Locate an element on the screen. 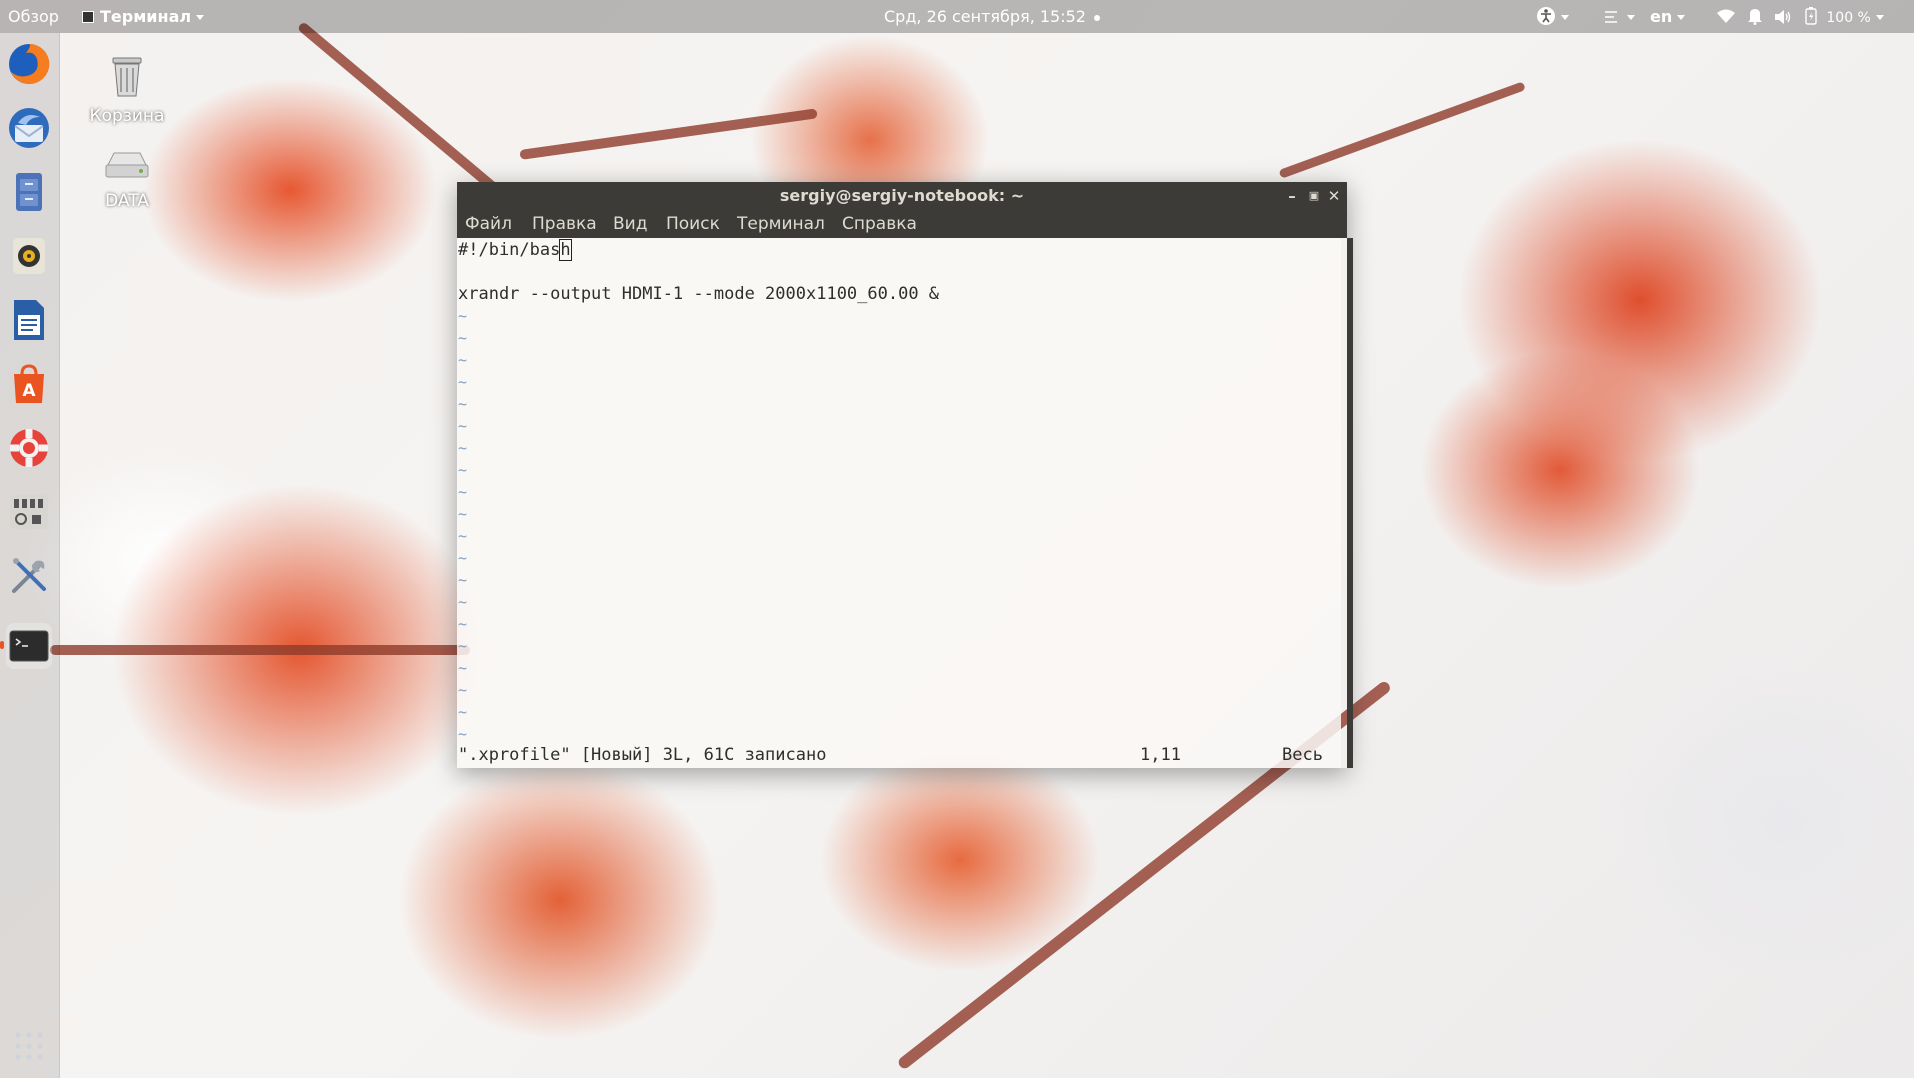  close-icon: ✕ is located at coordinates (1334, 196).